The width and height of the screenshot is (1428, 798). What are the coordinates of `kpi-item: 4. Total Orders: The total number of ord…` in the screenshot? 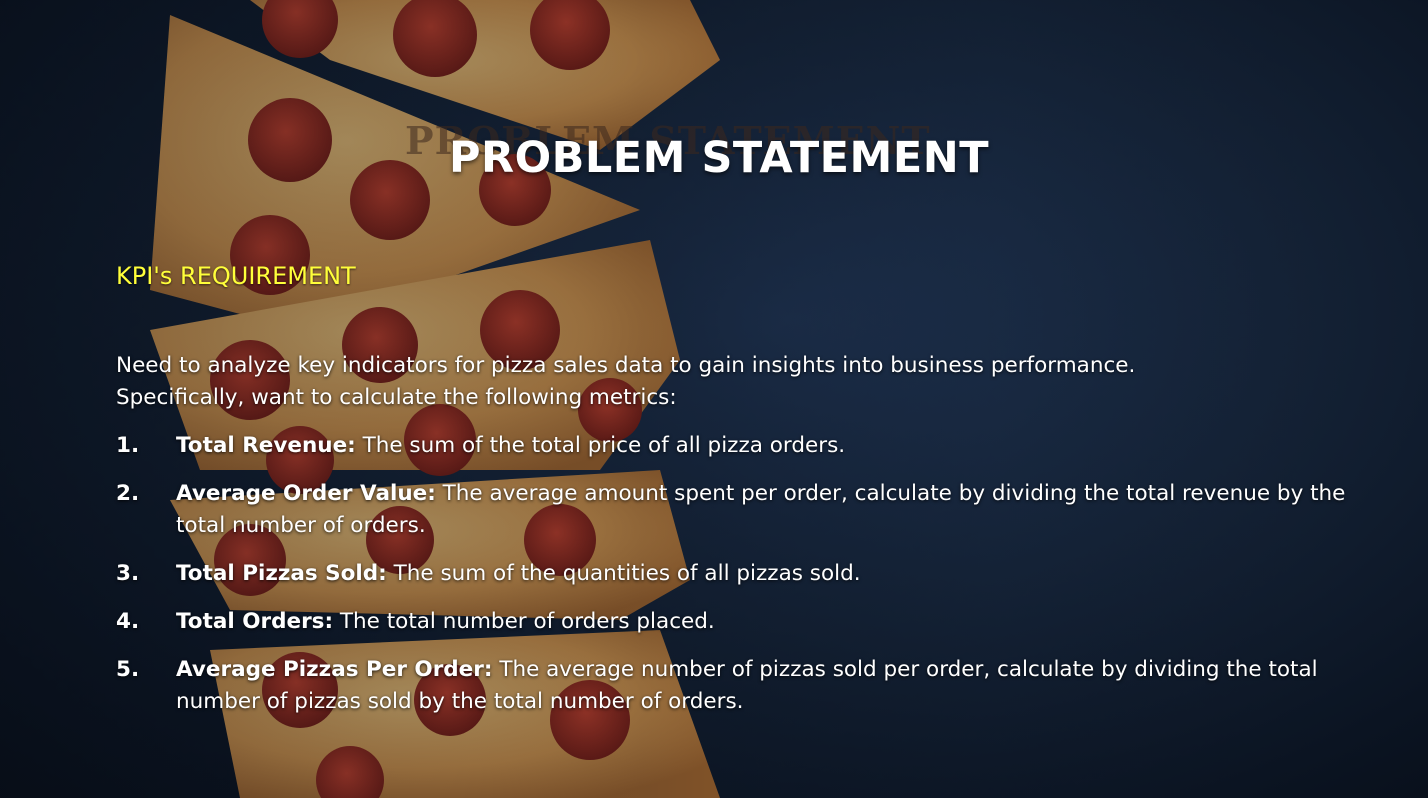 It's located at (731, 622).